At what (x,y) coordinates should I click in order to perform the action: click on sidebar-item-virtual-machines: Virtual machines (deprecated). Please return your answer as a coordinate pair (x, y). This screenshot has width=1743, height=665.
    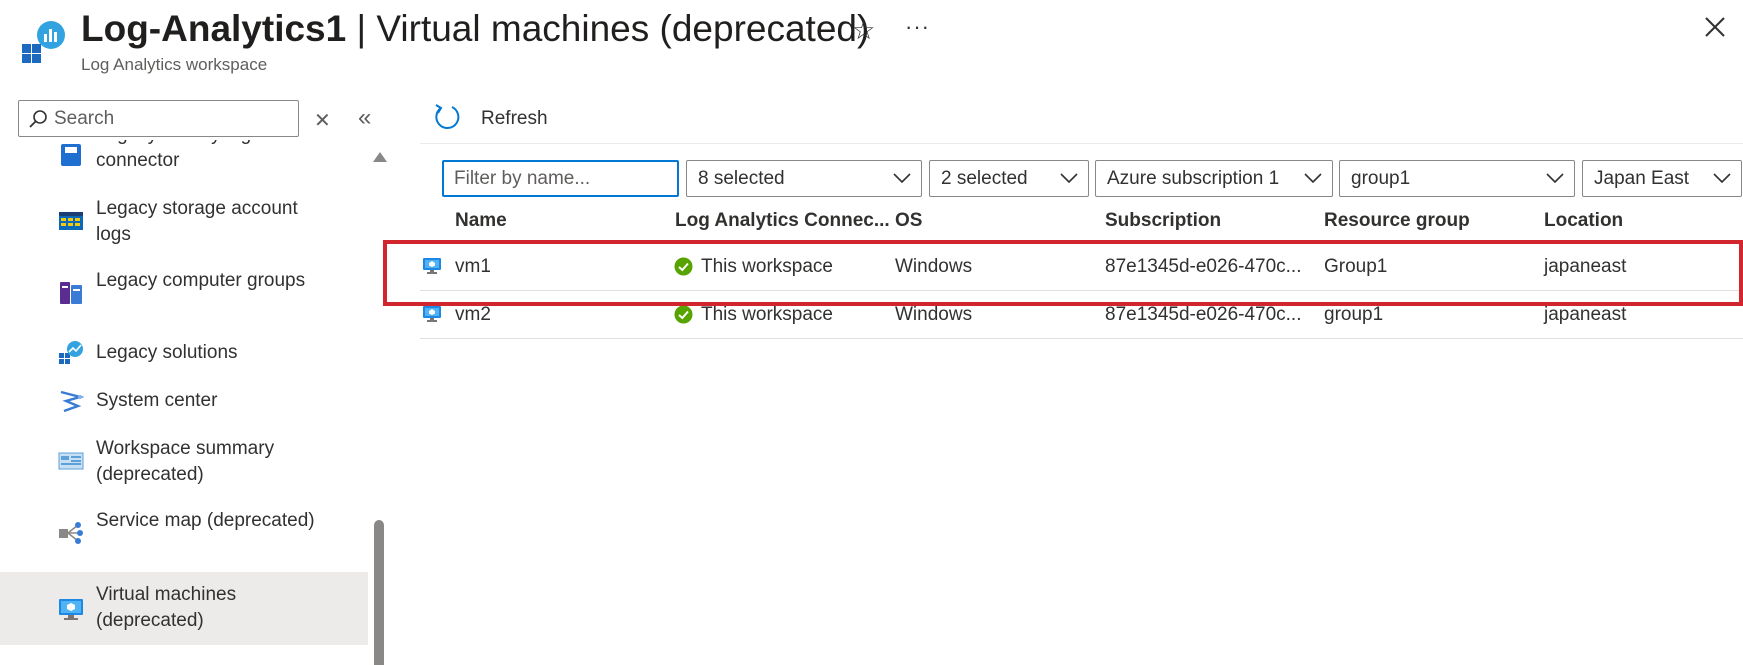
    Looking at the image, I should click on (184, 608).